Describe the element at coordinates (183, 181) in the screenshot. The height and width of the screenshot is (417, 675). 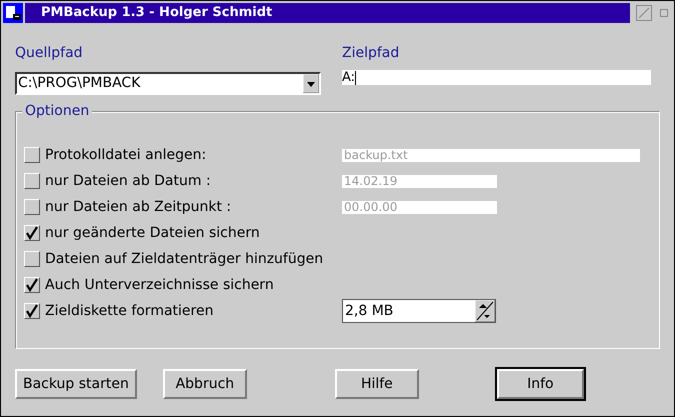
I see `checkbox: nur Dateien ab Datum :` at that location.